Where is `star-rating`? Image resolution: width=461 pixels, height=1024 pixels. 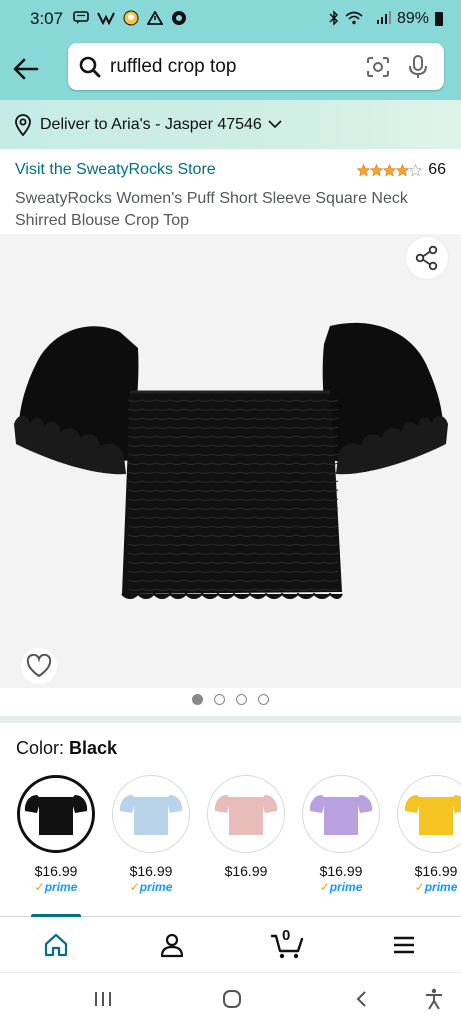 star-rating is located at coordinates (390, 170).